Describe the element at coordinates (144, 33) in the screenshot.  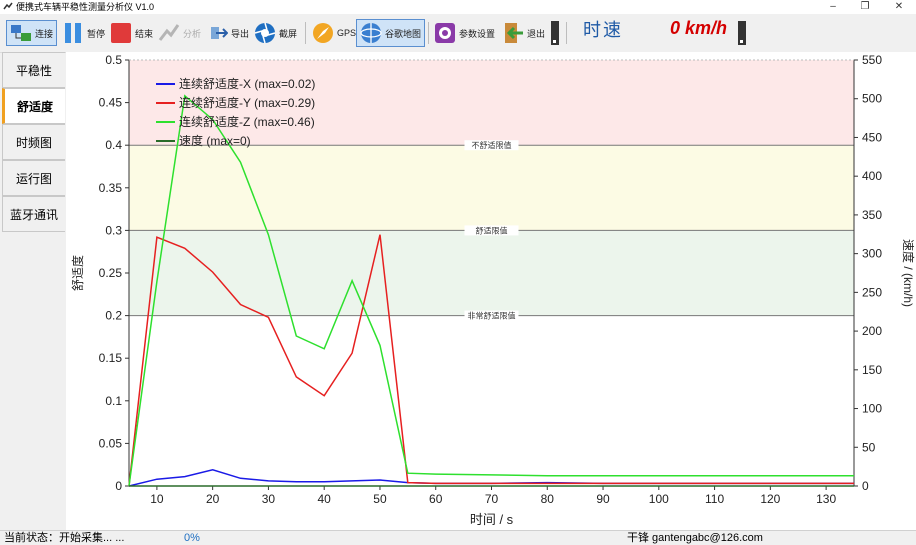
I see `stop-label: 结束` at that location.